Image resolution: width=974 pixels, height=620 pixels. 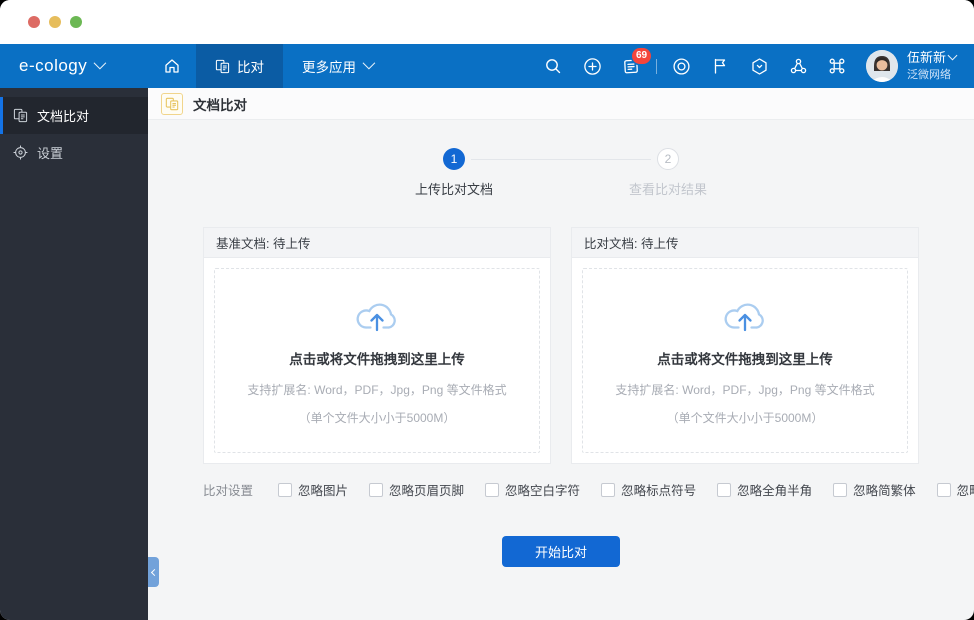 I want to click on home-icon, so click(x=172, y=66).